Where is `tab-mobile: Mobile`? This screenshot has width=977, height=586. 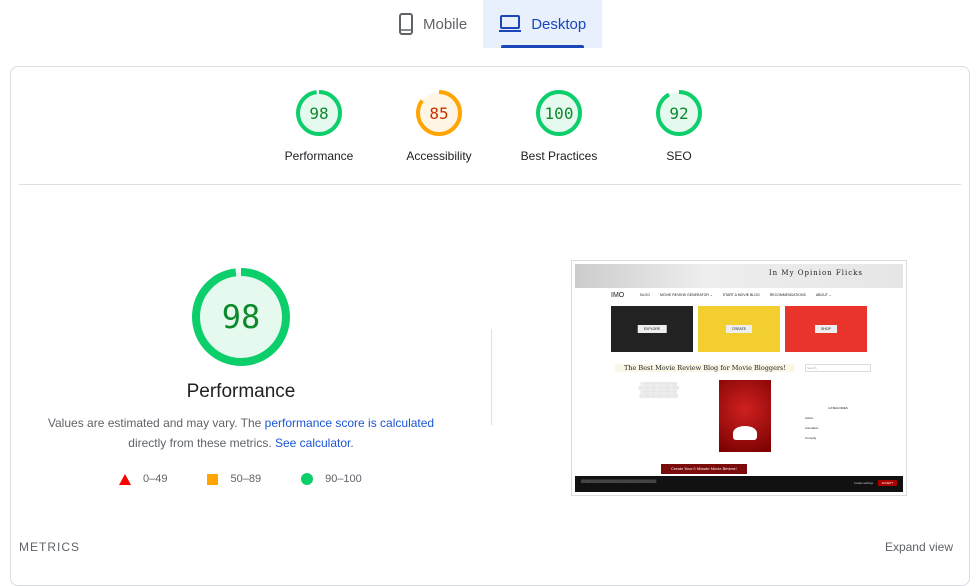 tab-mobile: Mobile is located at coordinates (433, 24).